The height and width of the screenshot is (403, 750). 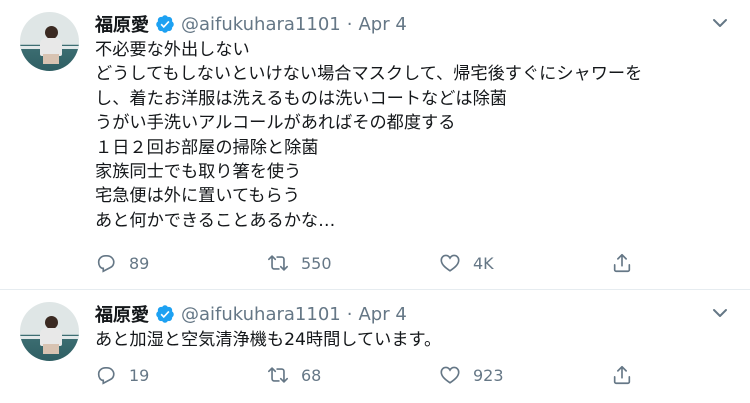 What do you see at coordinates (525, 375) in the screenshot?
I see `like-button: 923` at bounding box center [525, 375].